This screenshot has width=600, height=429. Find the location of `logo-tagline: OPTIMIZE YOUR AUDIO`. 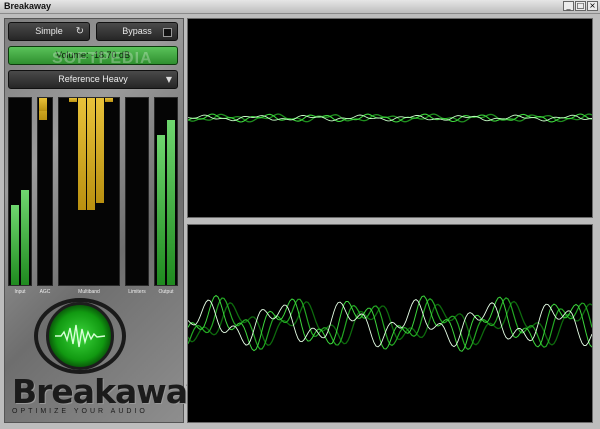

logo-tagline: OPTIMIZE YOUR AUDIO is located at coordinates (80, 411).